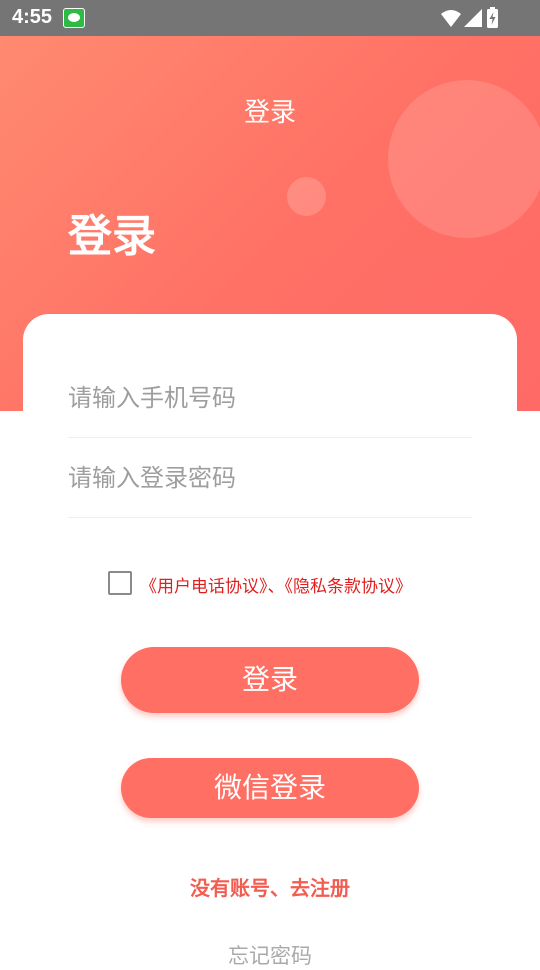 The width and height of the screenshot is (540, 970). Describe the element at coordinates (270, 788) in the screenshot. I see `wechat-login-button: 微信登录` at that location.